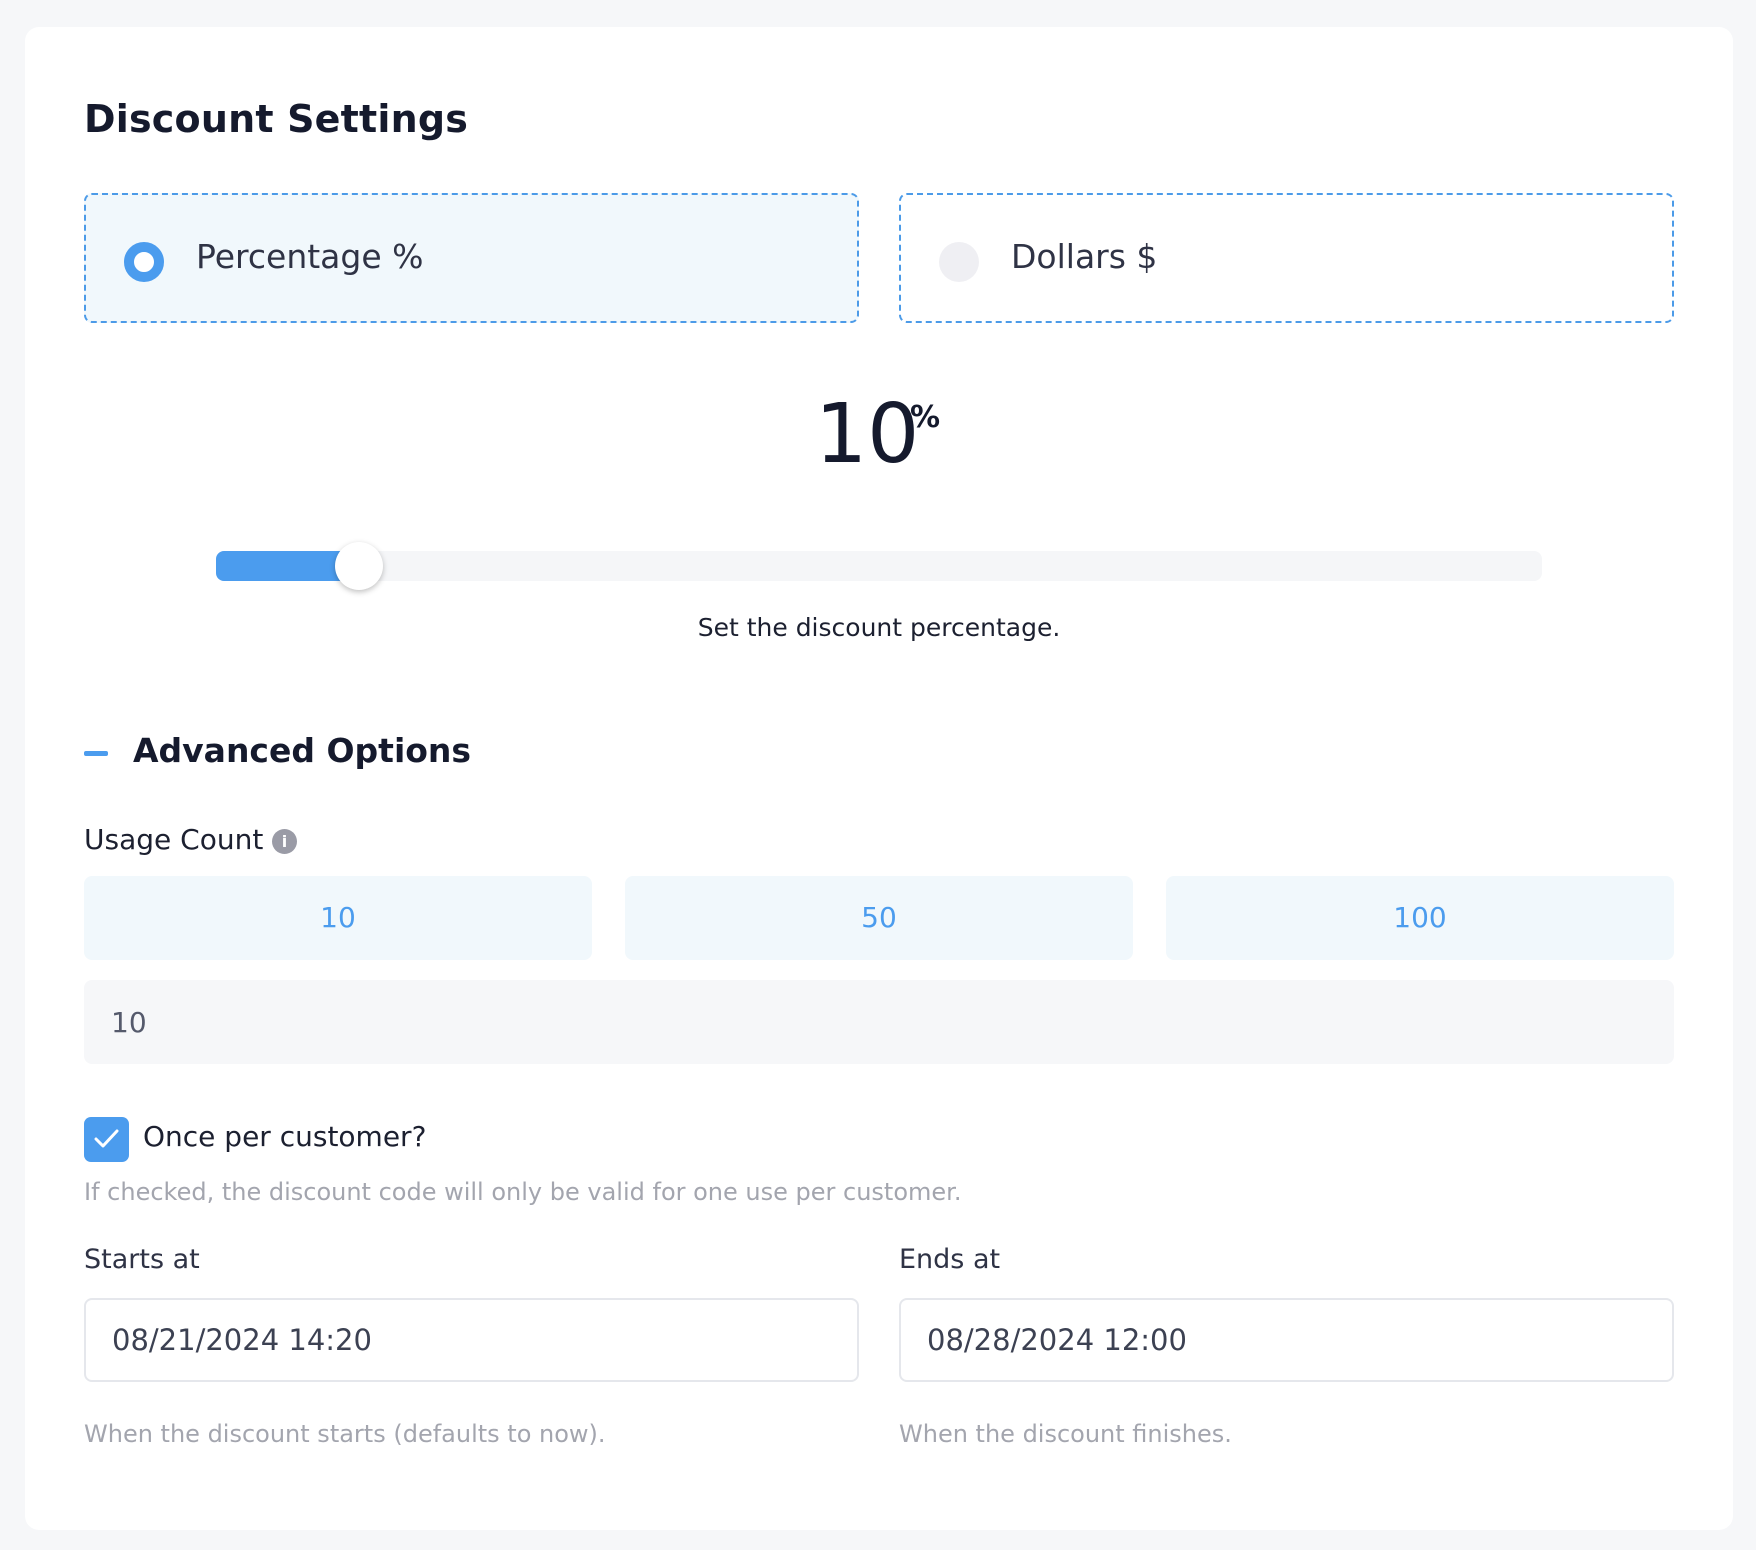  Describe the element at coordinates (879, 566) in the screenshot. I see `discount-slider` at that location.